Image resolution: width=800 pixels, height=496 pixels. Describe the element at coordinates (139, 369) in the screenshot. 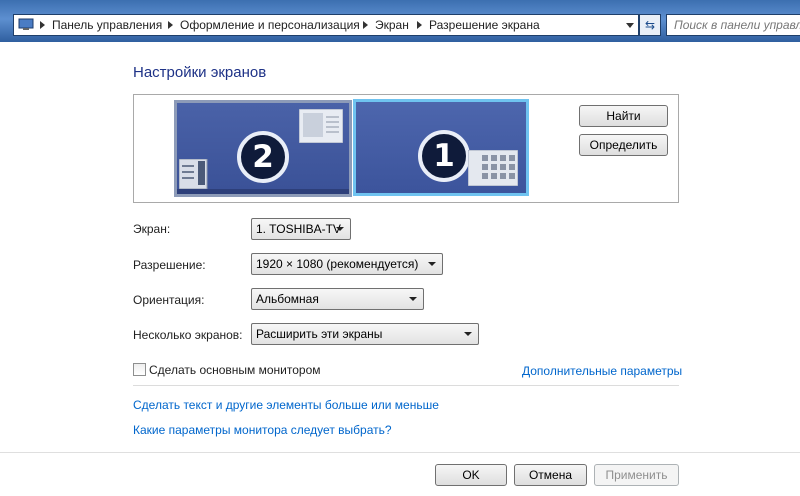

I see `make-primary-checkbox` at that location.